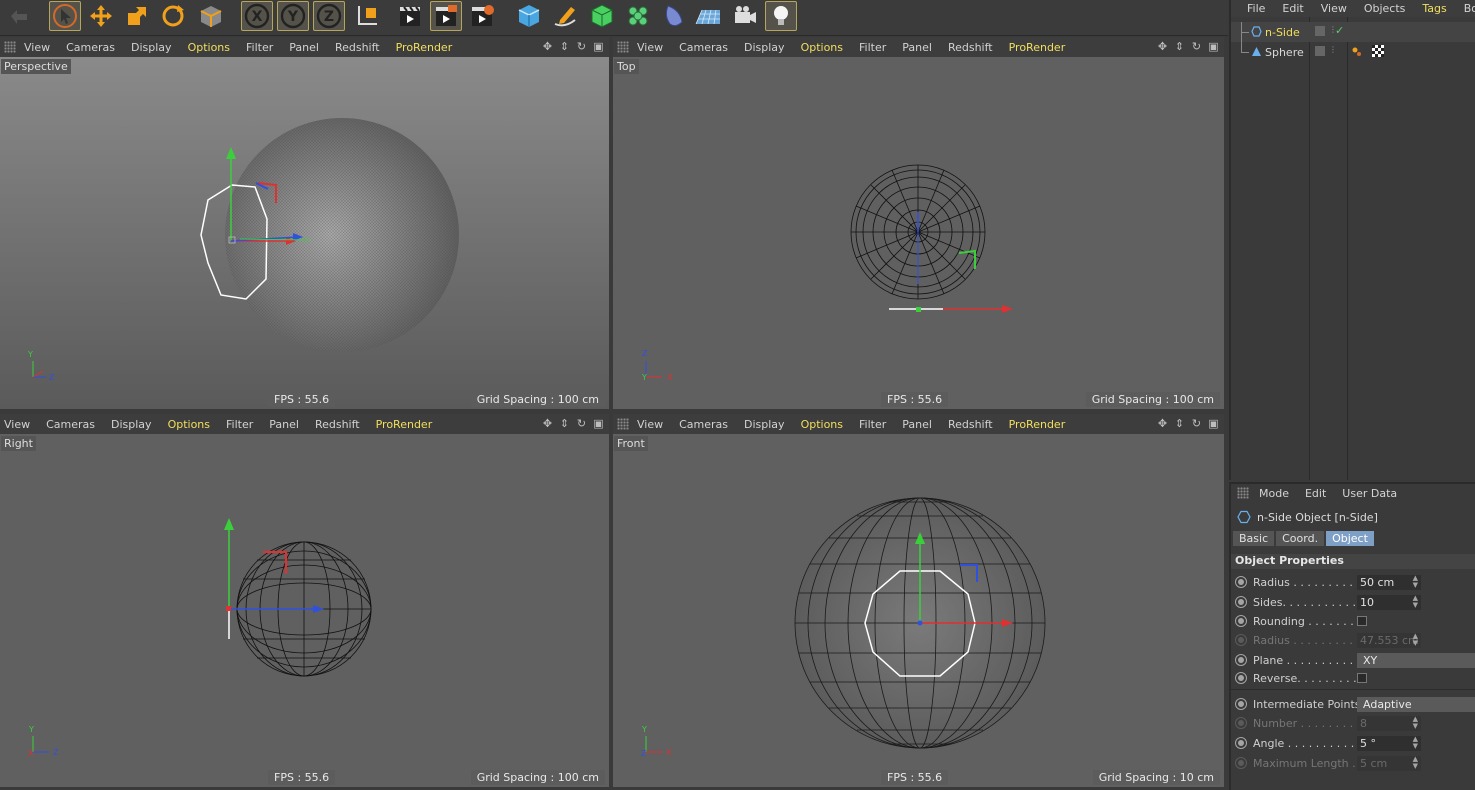  What do you see at coordinates (1274, 493) in the screenshot?
I see `menu-mode: Mode` at bounding box center [1274, 493].